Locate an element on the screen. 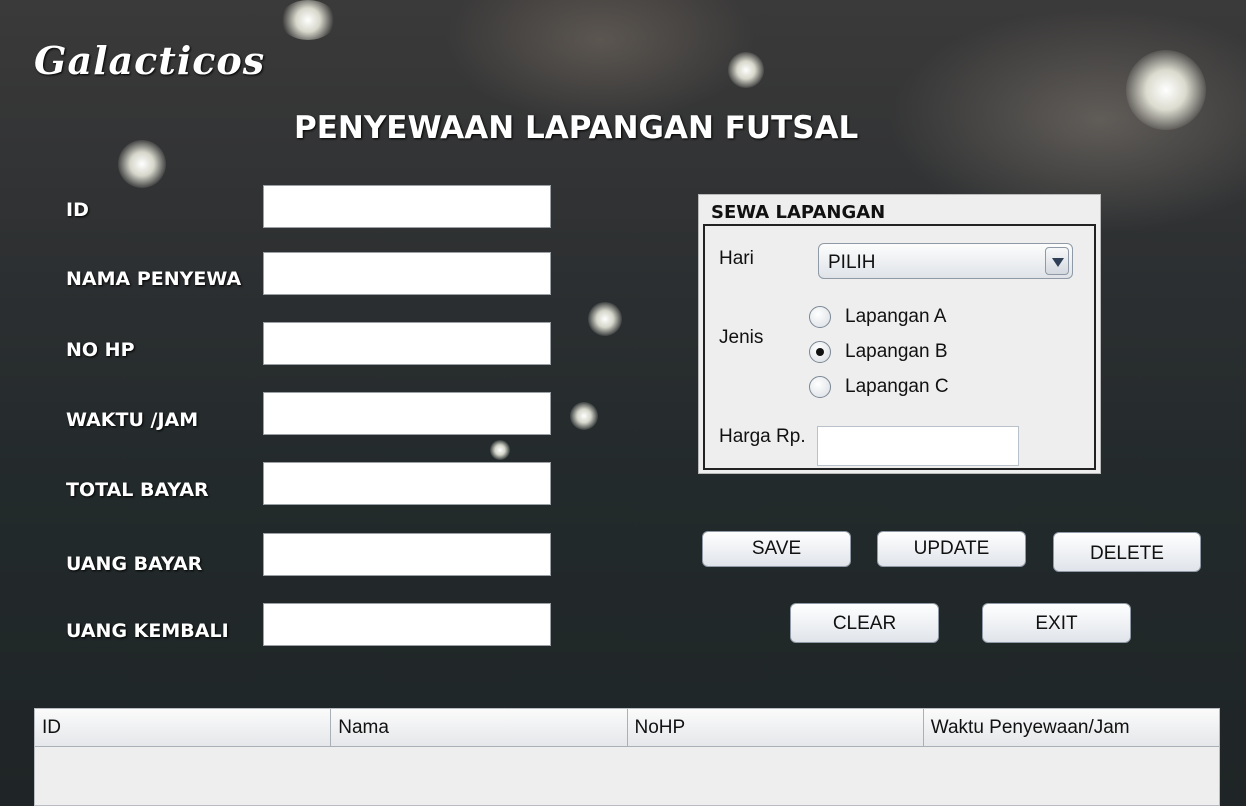 The image size is (1246, 806). price-field is located at coordinates (918, 446).